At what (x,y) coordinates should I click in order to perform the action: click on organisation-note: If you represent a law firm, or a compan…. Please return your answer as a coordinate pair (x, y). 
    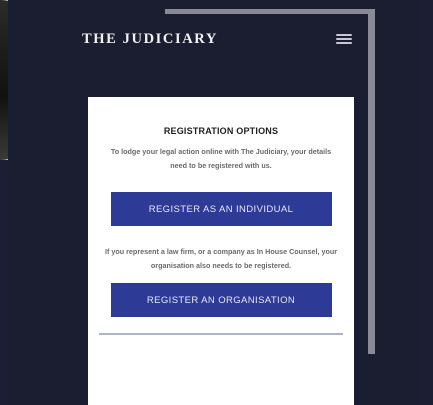
    Looking at the image, I should click on (221, 258).